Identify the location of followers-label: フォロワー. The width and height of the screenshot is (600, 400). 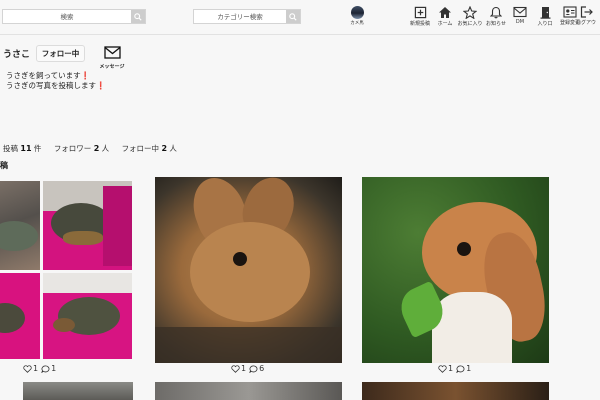
(72, 148).